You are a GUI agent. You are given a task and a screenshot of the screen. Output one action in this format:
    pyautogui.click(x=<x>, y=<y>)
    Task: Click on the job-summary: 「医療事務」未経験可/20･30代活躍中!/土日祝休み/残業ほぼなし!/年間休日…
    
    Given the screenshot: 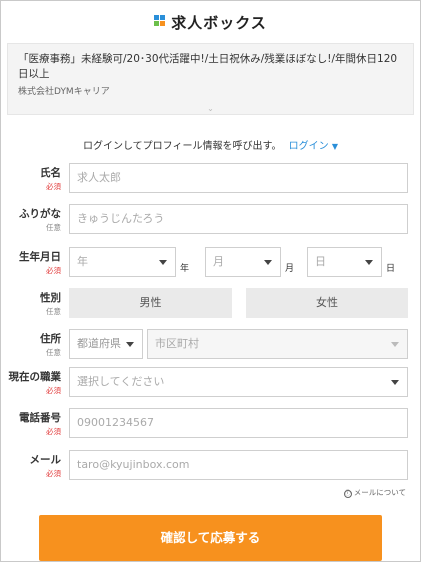 What is the action you would take?
    pyautogui.click(x=210, y=79)
    